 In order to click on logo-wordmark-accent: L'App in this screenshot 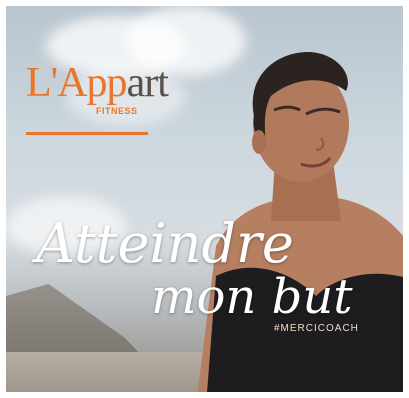, I will do `click(77, 83)`.